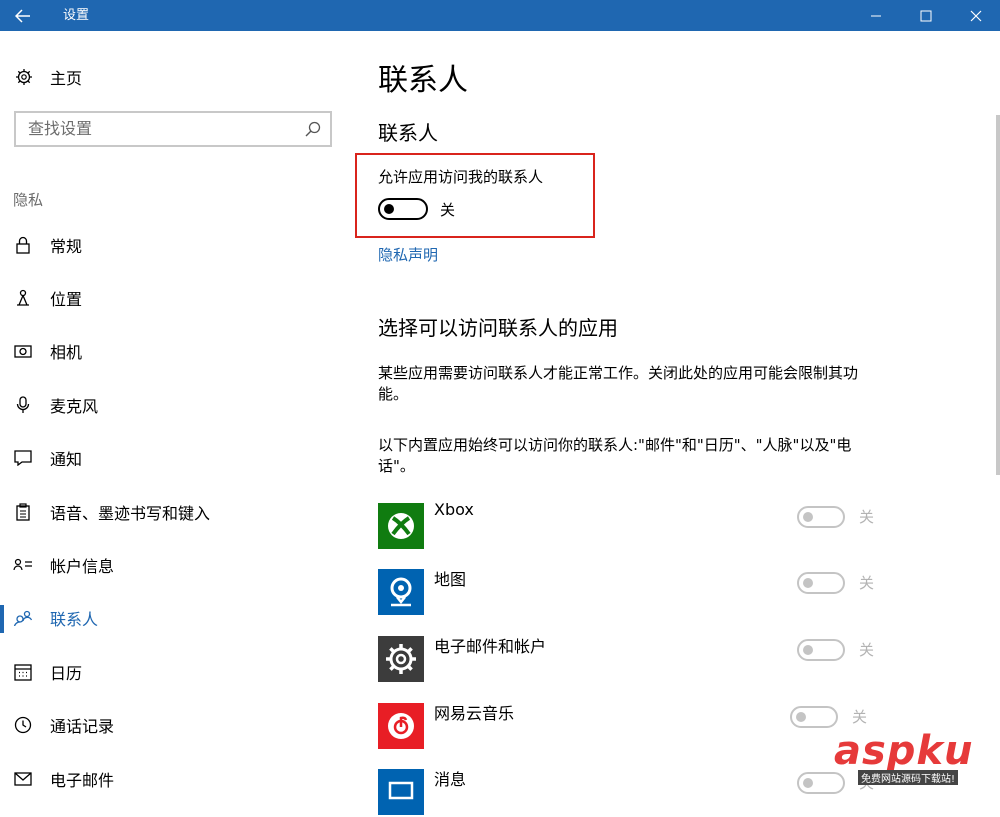 This screenshot has width=1000, height=817. What do you see at coordinates (66, 78) in the screenshot?
I see `home-label: 主页` at bounding box center [66, 78].